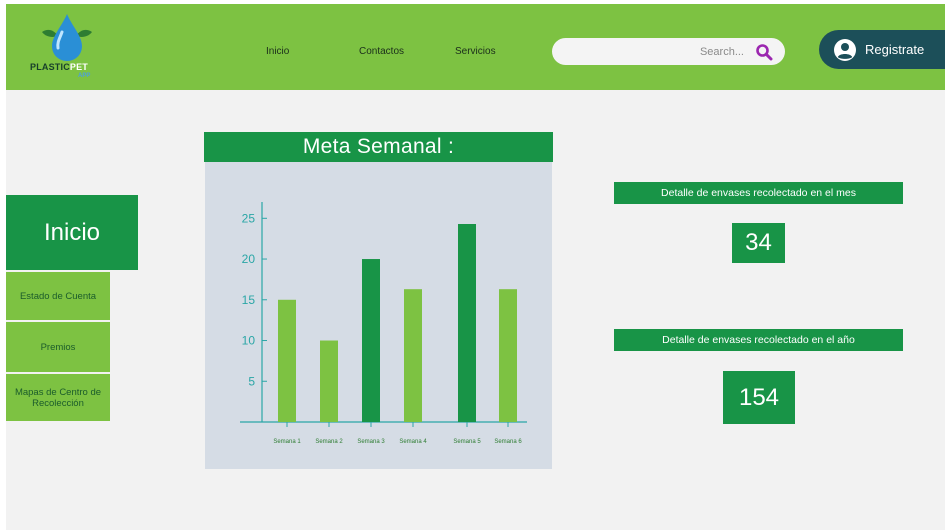  What do you see at coordinates (508, 442) in the screenshot?
I see `x-tick-label: Semana 6` at bounding box center [508, 442].